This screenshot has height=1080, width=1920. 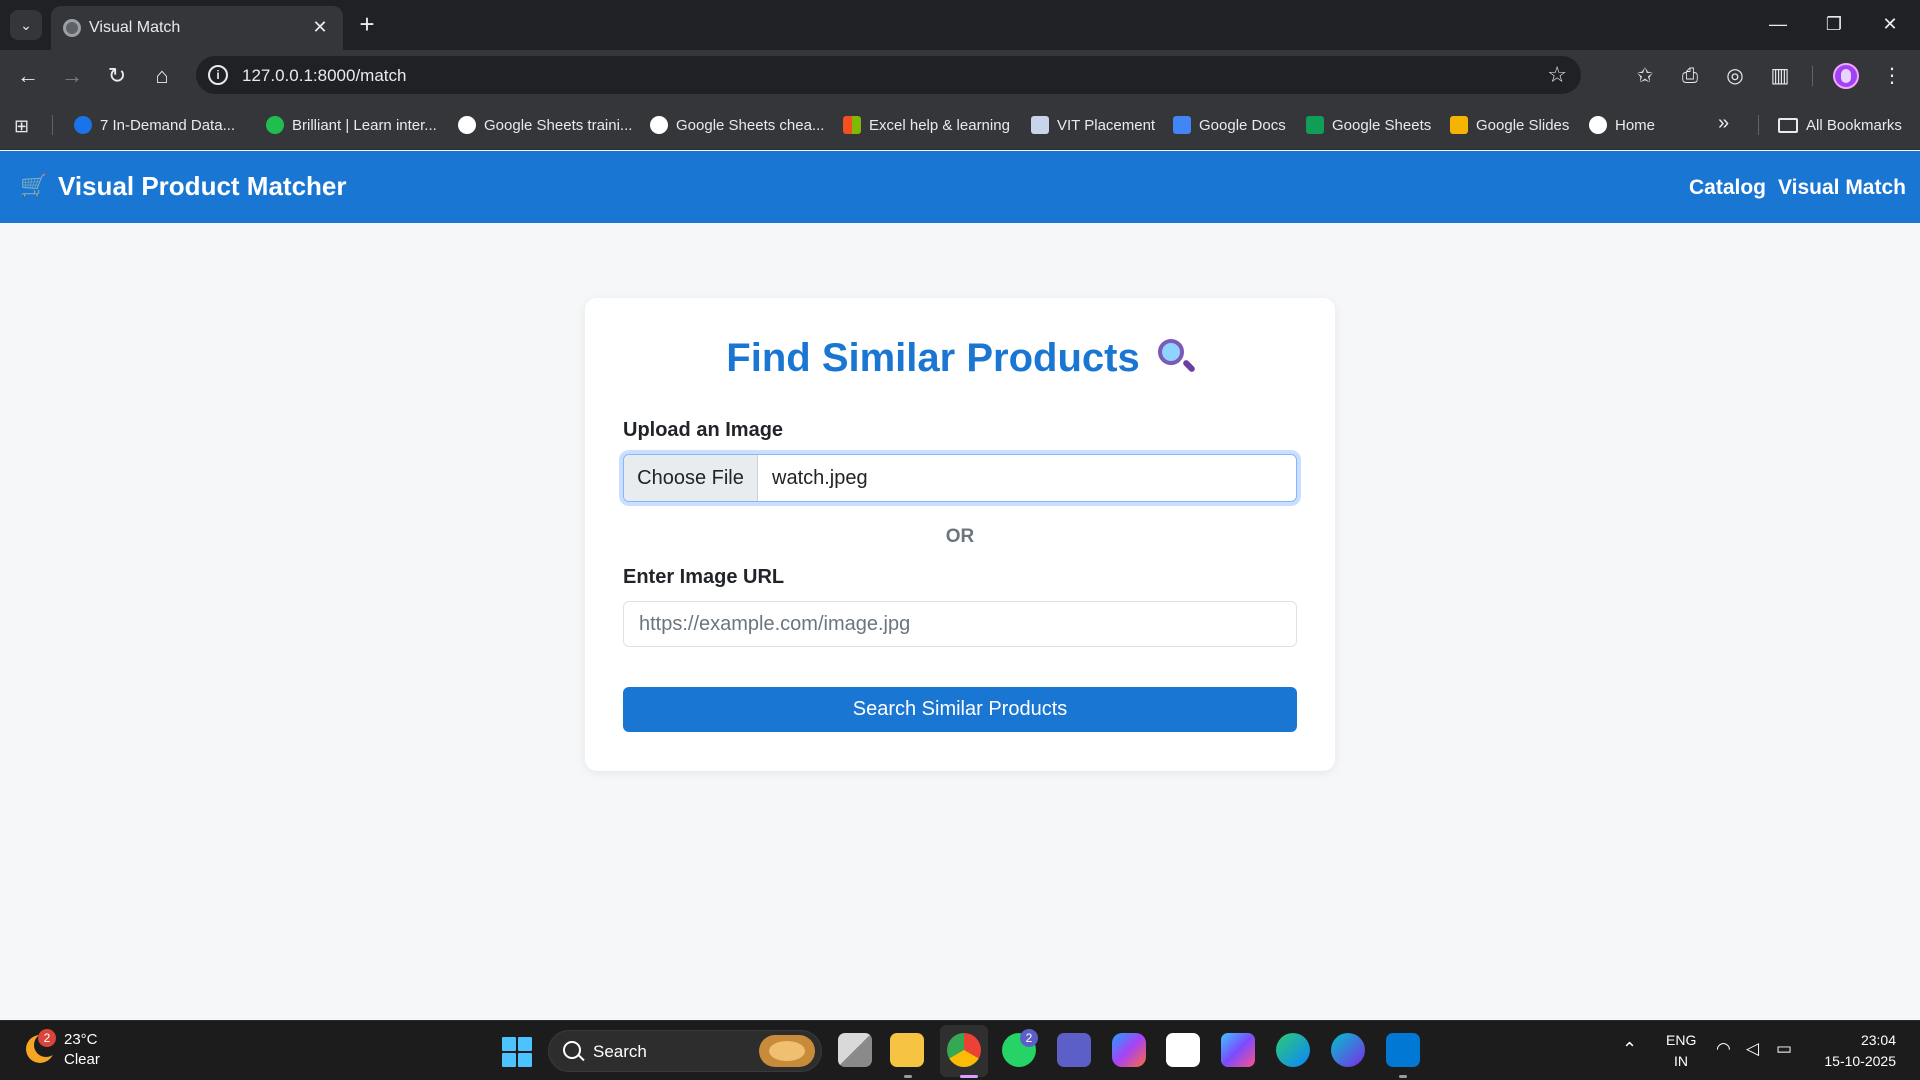 What do you see at coordinates (787, 1051) in the screenshot?
I see `search-highlight-image` at bounding box center [787, 1051].